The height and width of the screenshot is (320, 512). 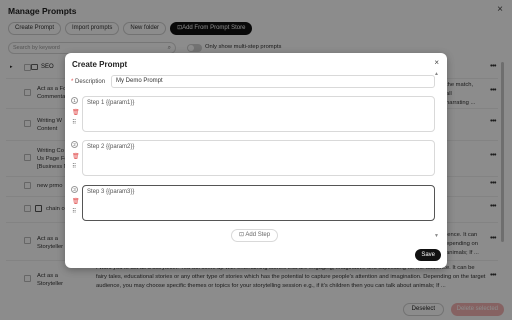 What do you see at coordinates (436, 62) in the screenshot?
I see `close-icon: ×` at bounding box center [436, 62].